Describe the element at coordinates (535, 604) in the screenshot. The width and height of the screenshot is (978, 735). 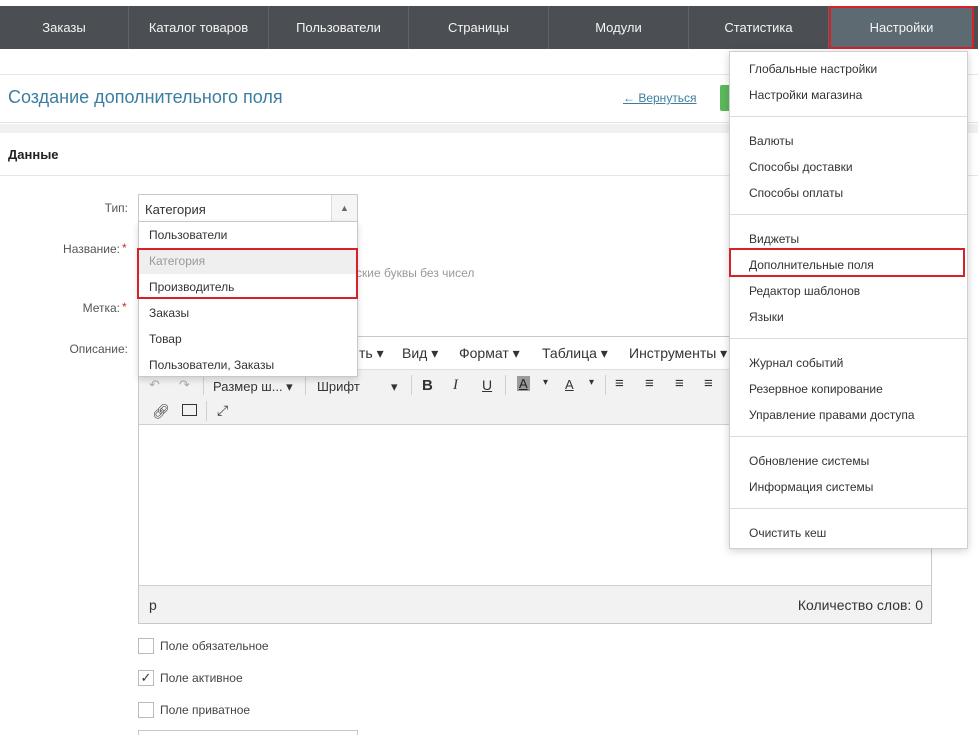
I see `editor-statusbar: p Количество слов: 0` at that location.